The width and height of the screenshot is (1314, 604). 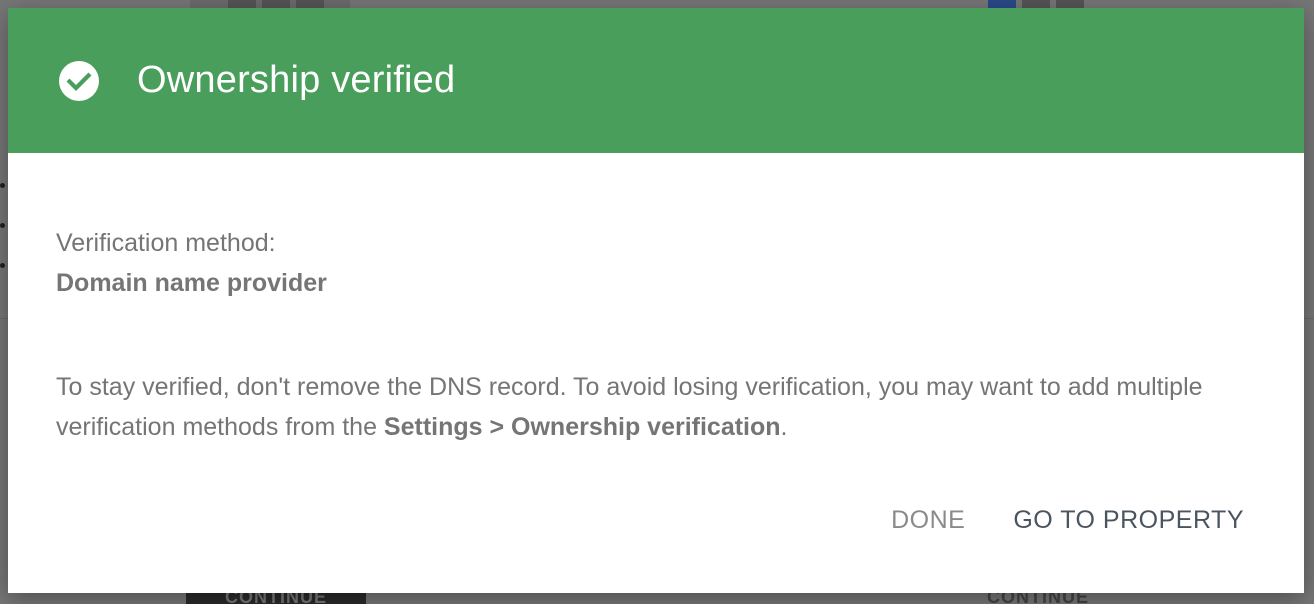 I want to click on done-button: DONE, so click(x=928, y=520).